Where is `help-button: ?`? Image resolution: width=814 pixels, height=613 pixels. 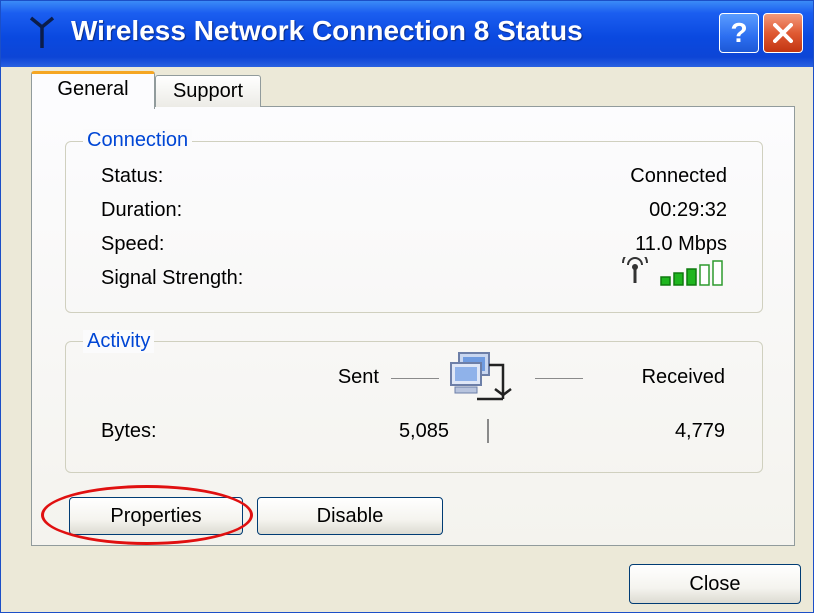 help-button: ? is located at coordinates (739, 33).